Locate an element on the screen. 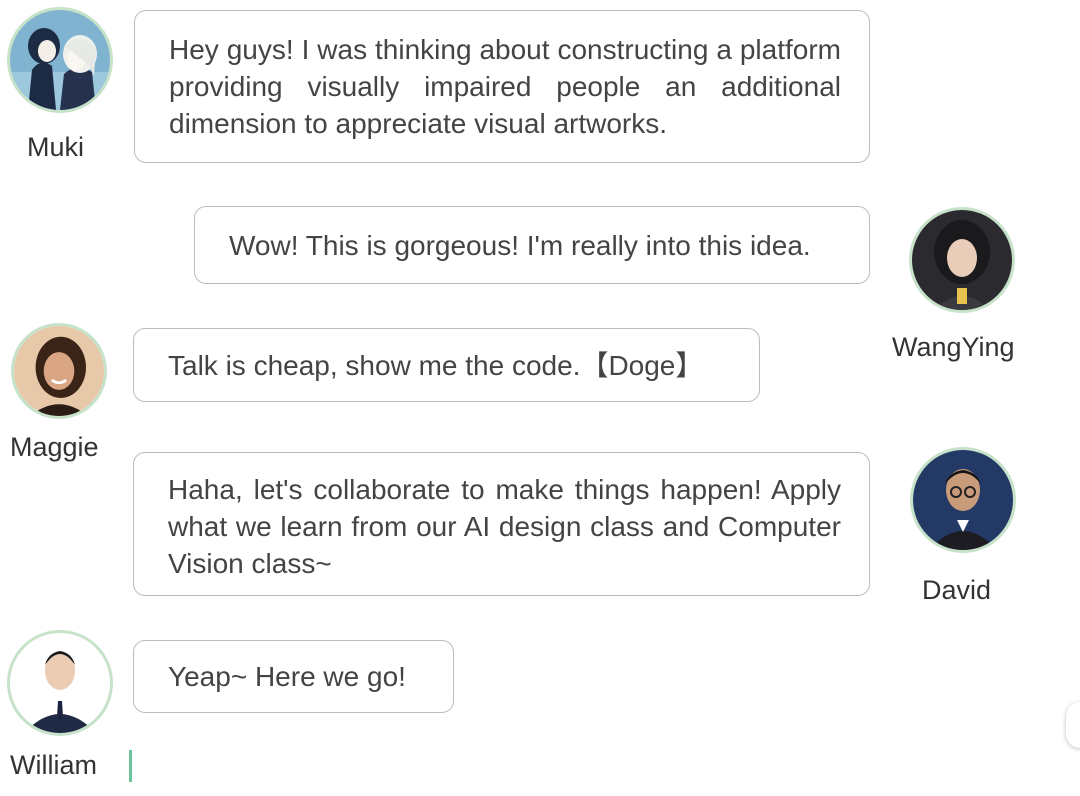 The height and width of the screenshot is (796, 1080). message-bubble-maggie: Talk is cheap, show me the code.【Doge】 is located at coordinates (446, 365).